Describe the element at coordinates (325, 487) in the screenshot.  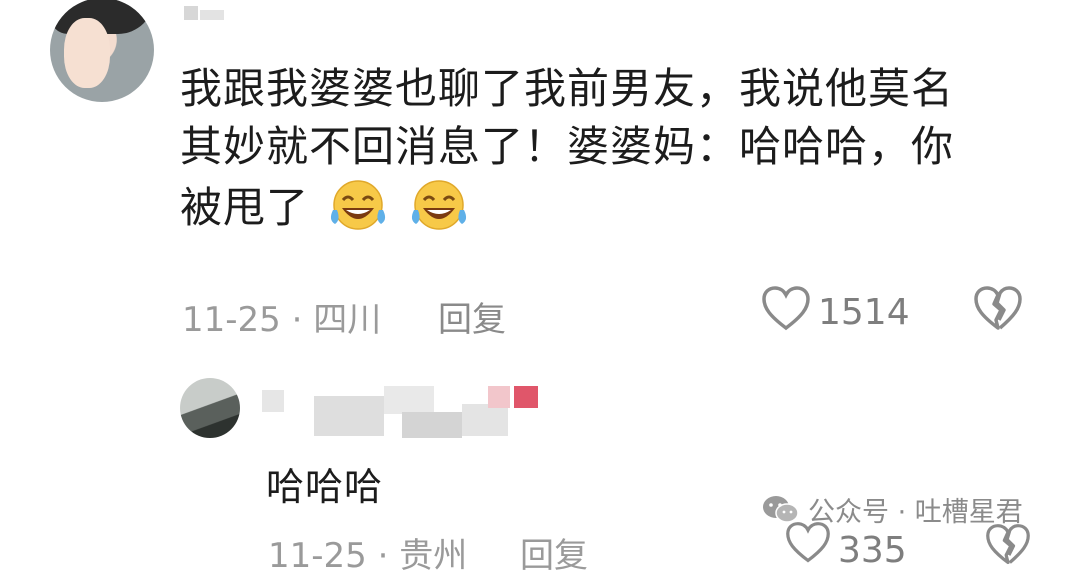
I see `reply-body: 哈哈哈` at that location.